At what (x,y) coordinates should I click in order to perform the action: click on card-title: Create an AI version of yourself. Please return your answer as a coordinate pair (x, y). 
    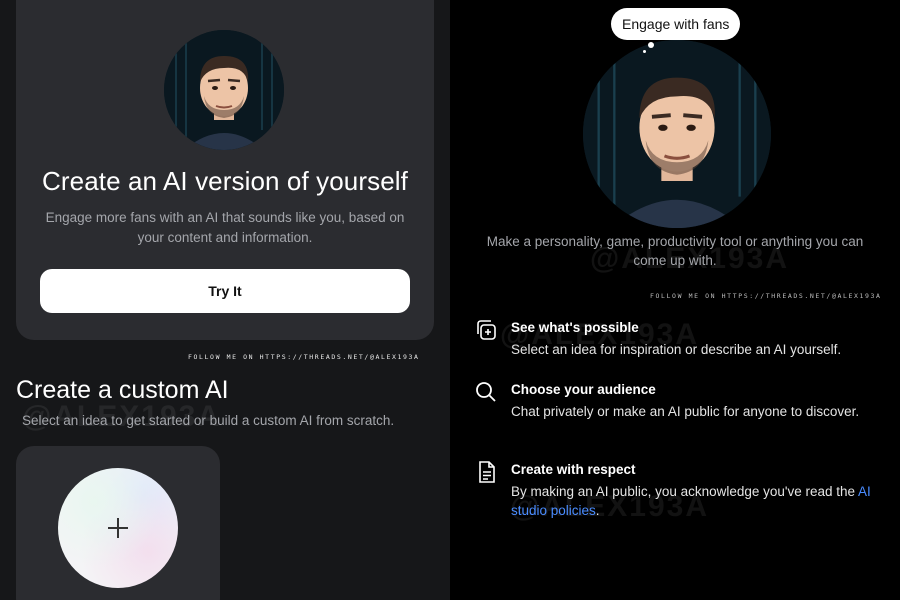
    Looking at the image, I should click on (225, 181).